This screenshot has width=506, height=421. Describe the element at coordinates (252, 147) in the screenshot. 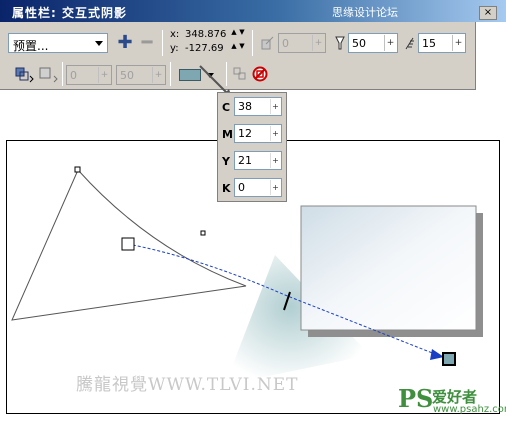

I see `cmyk-popup: C 38 + M 12 + Y 21 + K 0 +` at that location.